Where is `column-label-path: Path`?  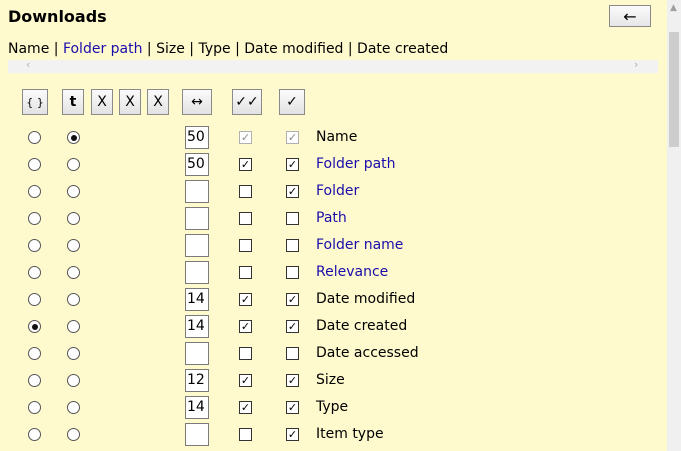 column-label-path: Path is located at coordinates (331, 218).